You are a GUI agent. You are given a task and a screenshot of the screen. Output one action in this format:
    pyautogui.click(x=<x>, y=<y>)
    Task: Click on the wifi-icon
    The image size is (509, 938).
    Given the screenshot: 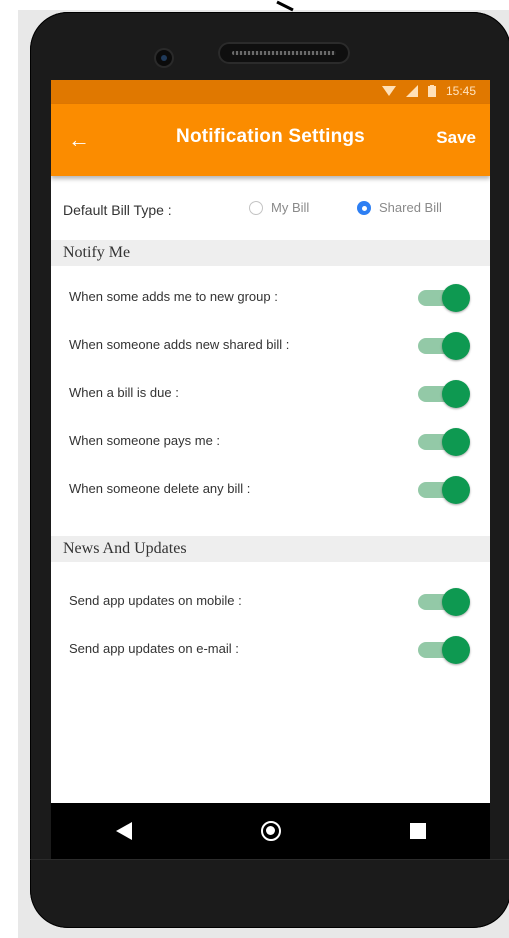 What is the action you would take?
    pyautogui.click(x=388, y=91)
    